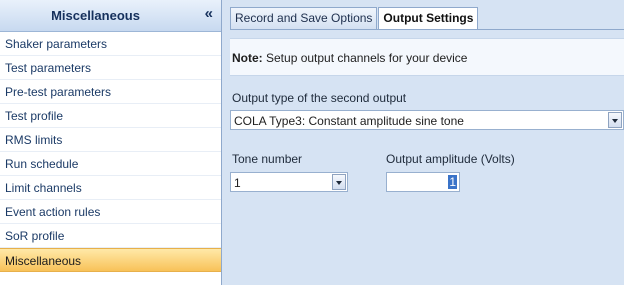 Image resolution: width=624 pixels, height=285 pixels. I want to click on output-amplitude-value: 1, so click(452, 182).